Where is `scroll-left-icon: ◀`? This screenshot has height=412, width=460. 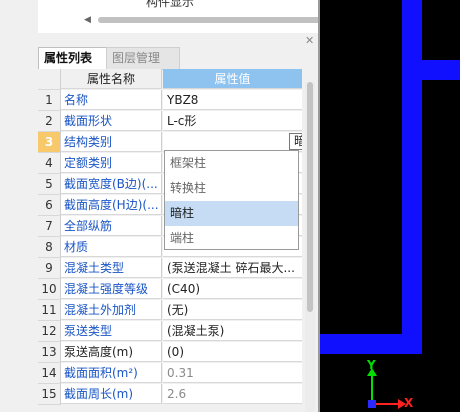
scroll-left-icon: ◀ is located at coordinates (87, 20).